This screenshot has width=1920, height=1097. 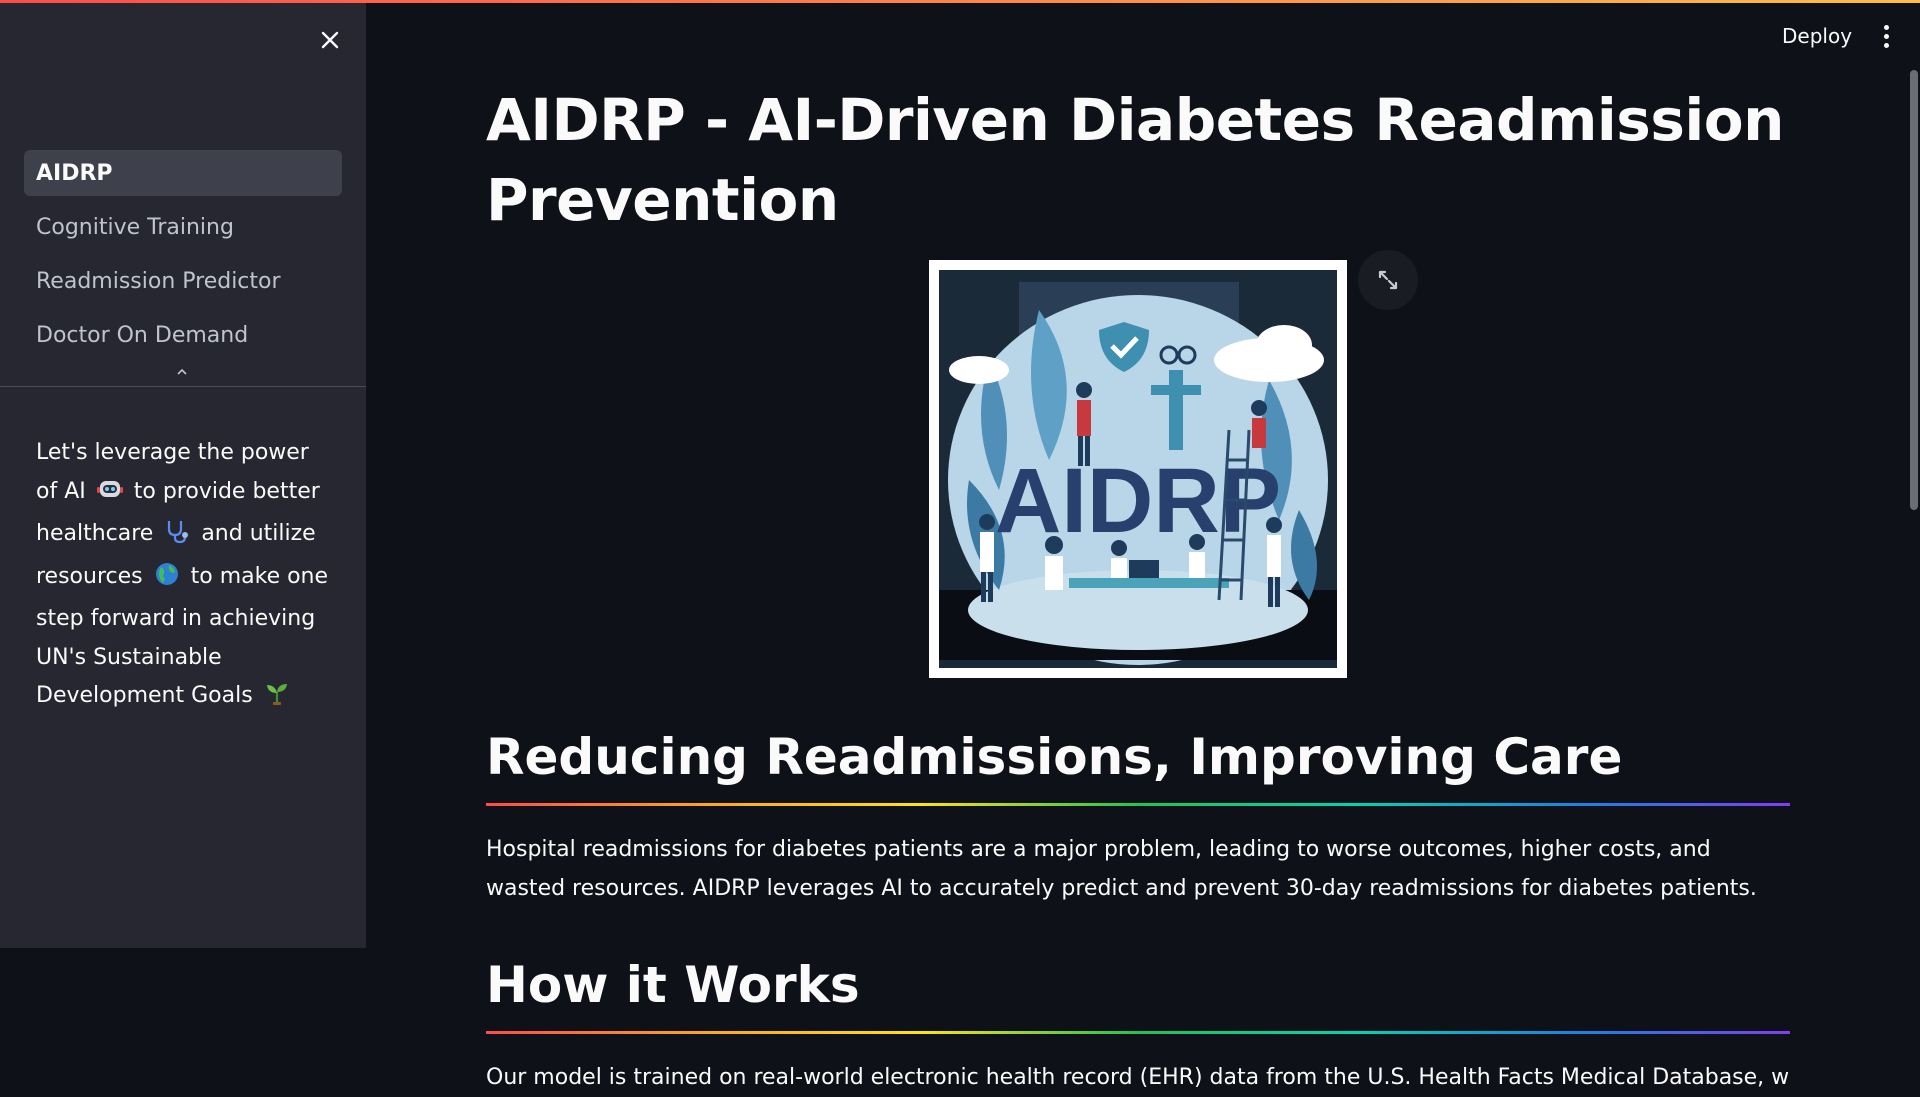 What do you see at coordinates (1817, 36) in the screenshot?
I see `deploy-button: Deploy` at bounding box center [1817, 36].